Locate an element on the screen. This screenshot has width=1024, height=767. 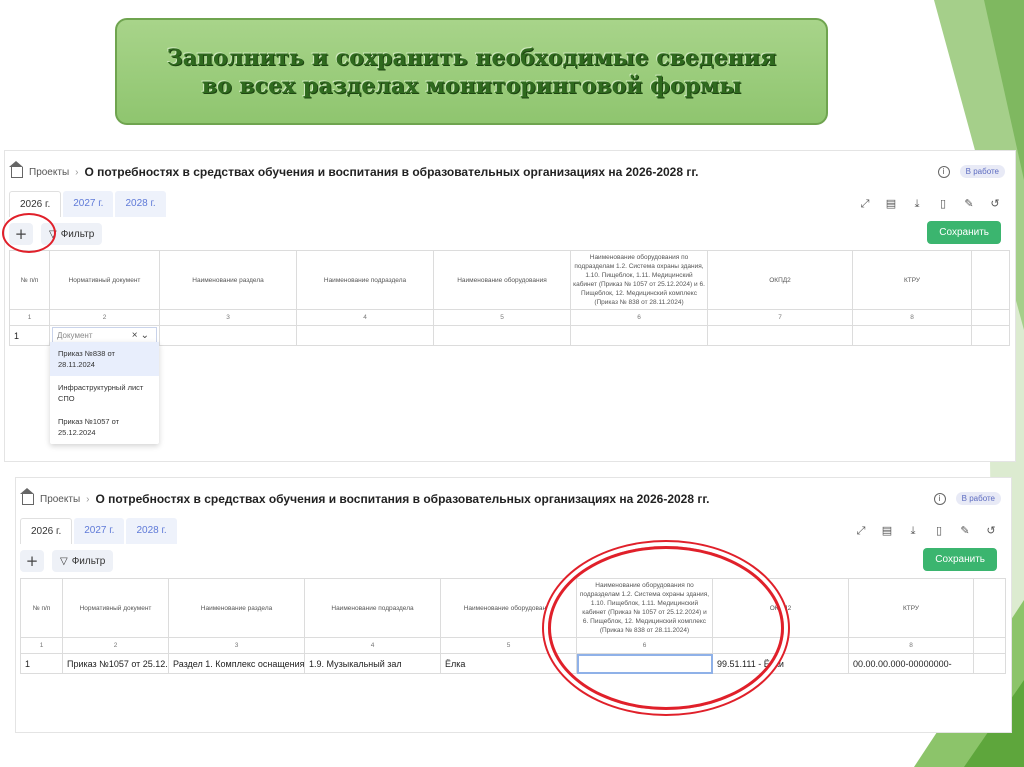
index-cell: 7 is located at coordinates (780, 317).